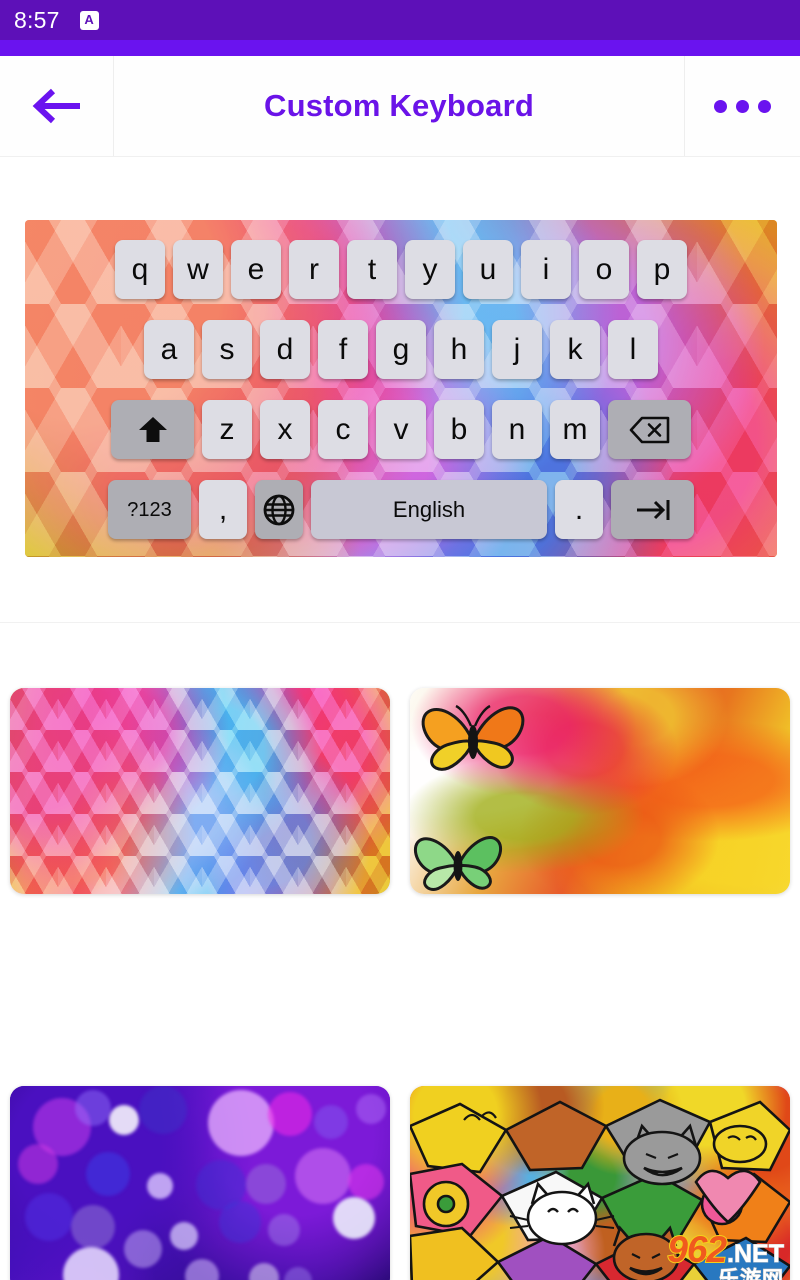 This screenshot has height=1280, width=800. I want to click on shift-icon, so click(152, 429).